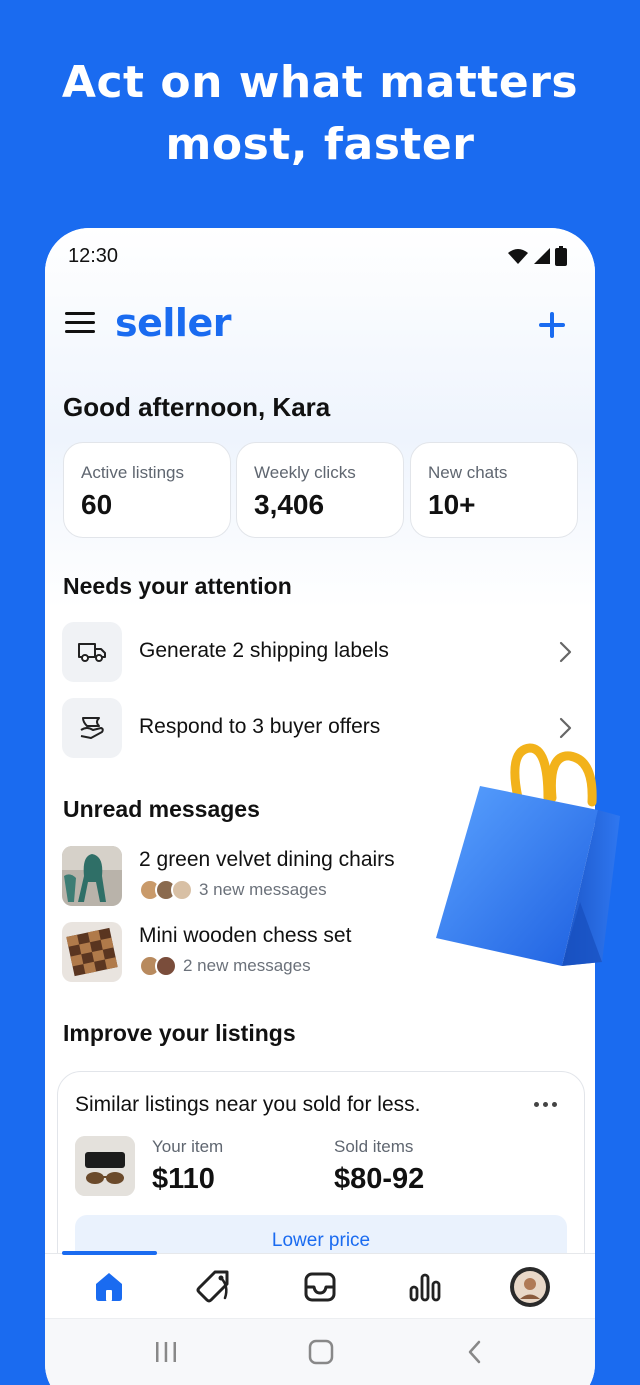 Image resolution: width=640 pixels, height=1385 pixels. Describe the element at coordinates (183, 1179) in the screenshot. I see `your-item-price: $110` at that location.